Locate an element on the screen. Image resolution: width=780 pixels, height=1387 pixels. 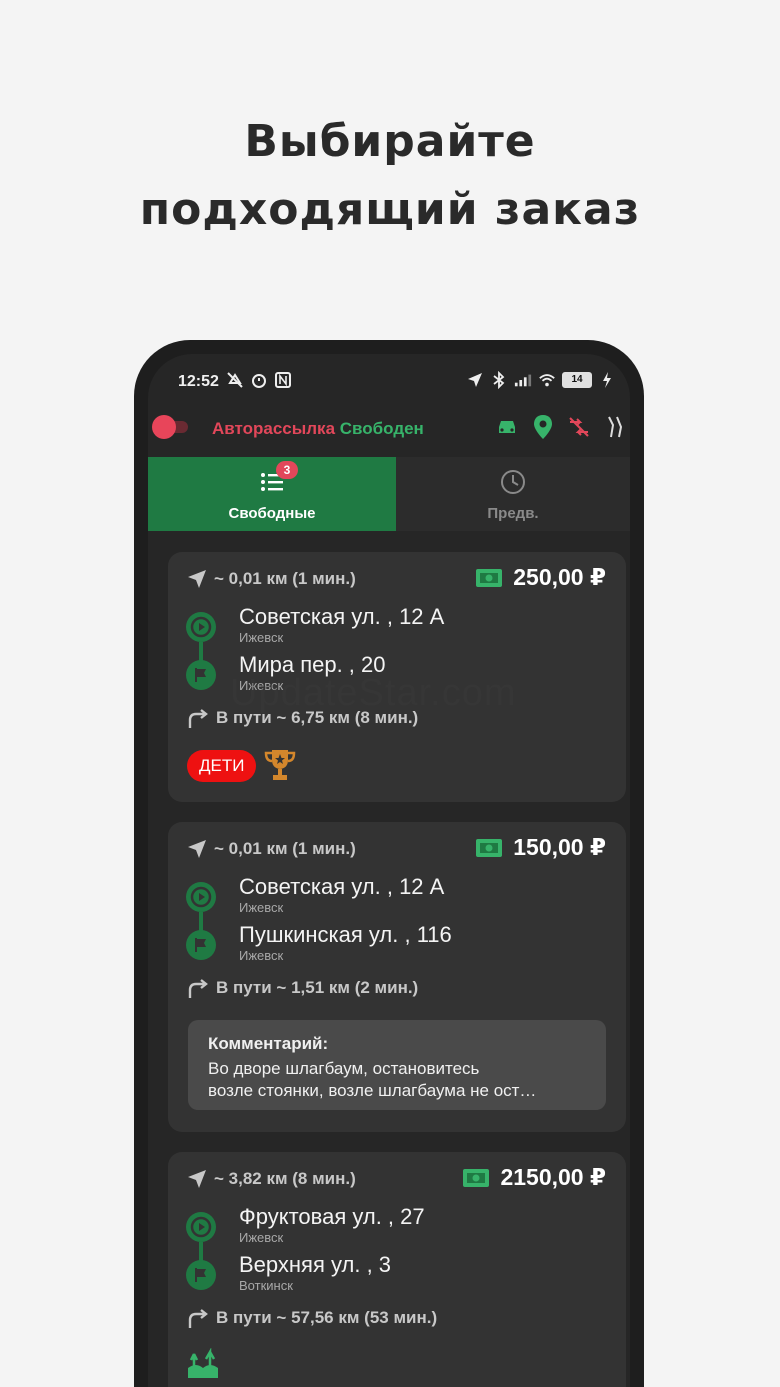
map-pin-icon is located at coordinates (543, 427).